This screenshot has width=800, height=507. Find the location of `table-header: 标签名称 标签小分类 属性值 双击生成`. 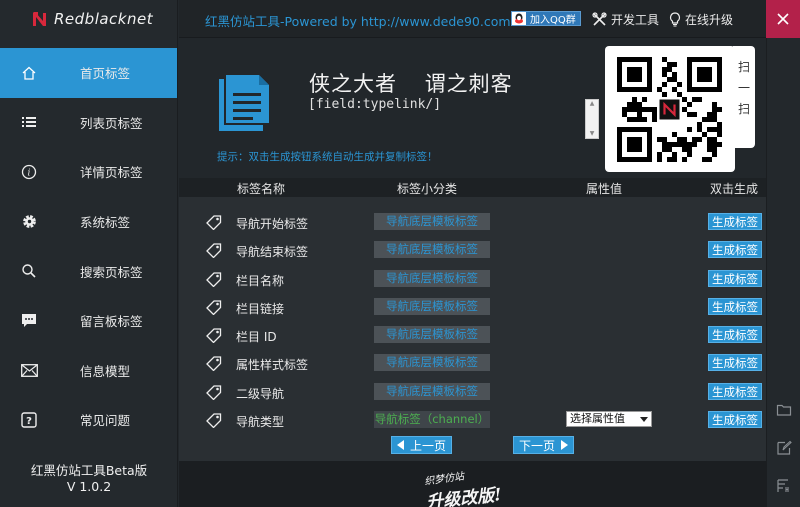

table-header: 标签名称 标签小分类 属性值 双击生成 is located at coordinates (472, 187).